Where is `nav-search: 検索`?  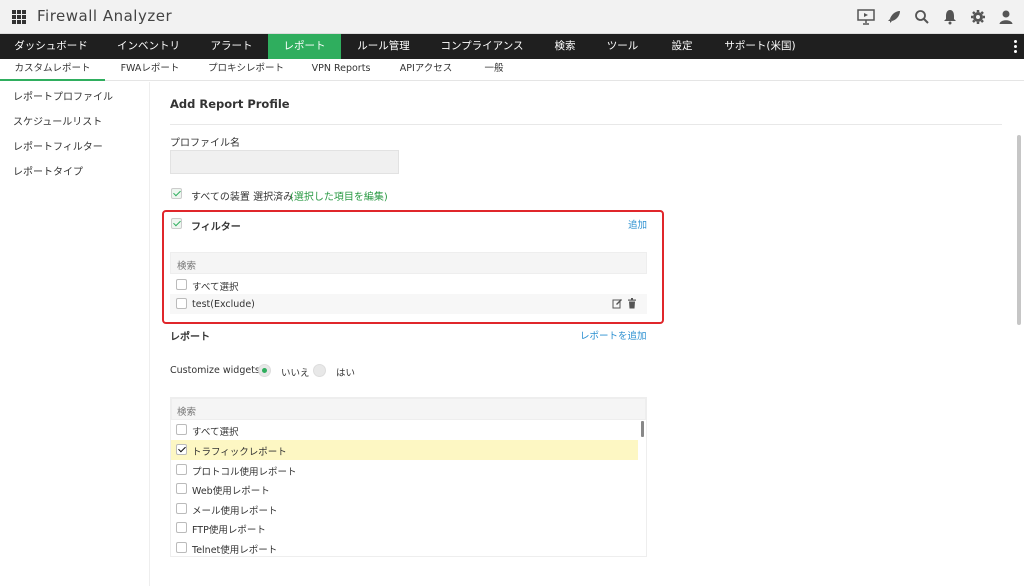 nav-search: 検索 is located at coordinates (565, 46).